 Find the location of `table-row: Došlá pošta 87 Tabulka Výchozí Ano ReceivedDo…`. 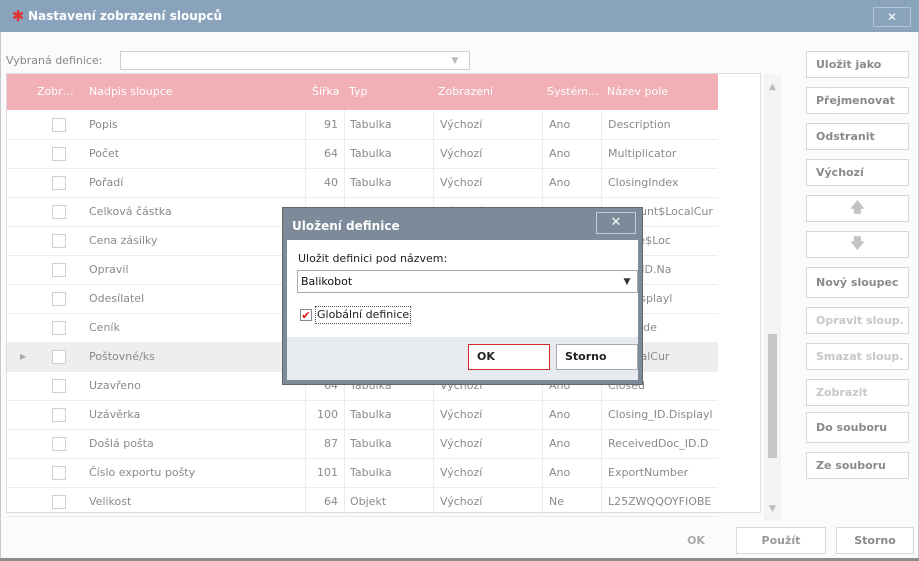

table-row: Došlá pošta 87 Tabulka Výchozí Ano ReceivedDo… is located at coordinates (362, 444).